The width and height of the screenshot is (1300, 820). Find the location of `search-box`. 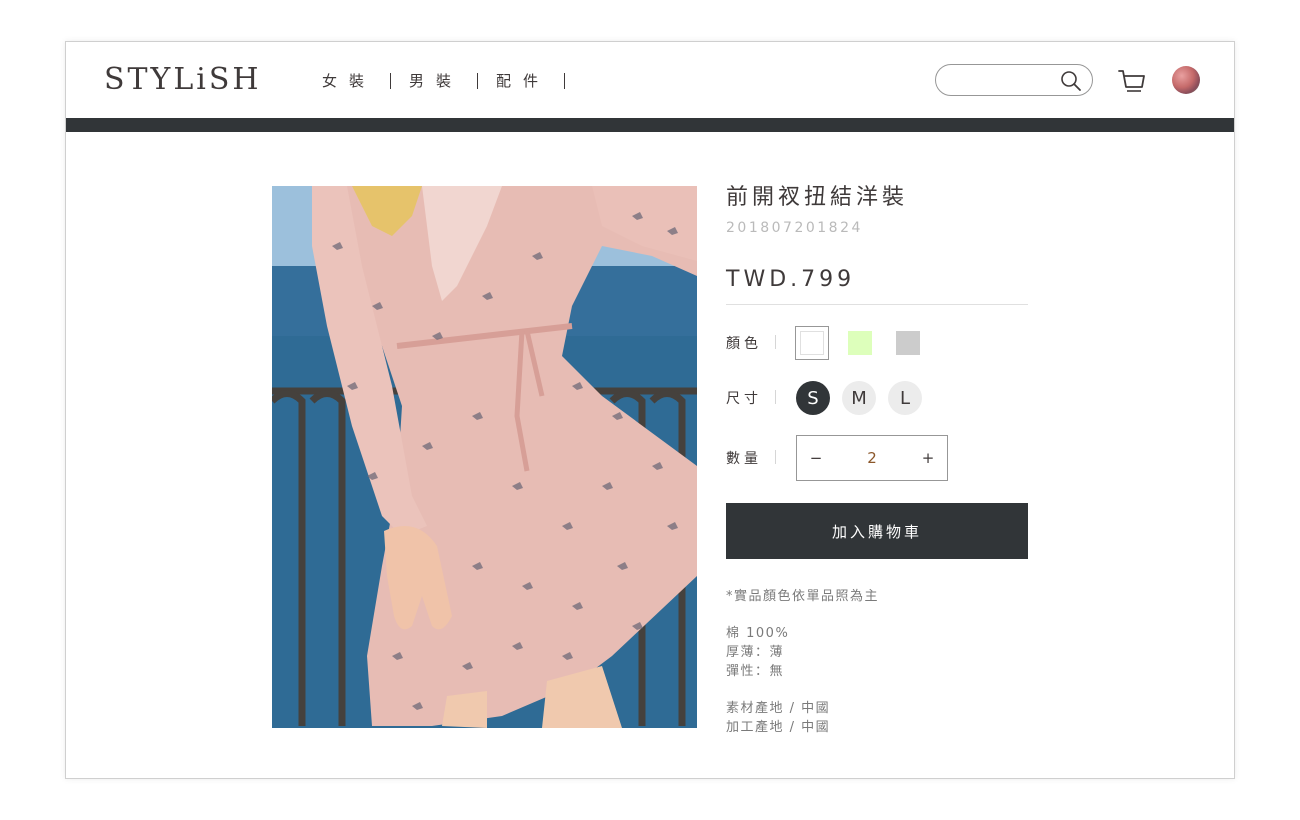

search-box is located at coordinates (1014, 80).